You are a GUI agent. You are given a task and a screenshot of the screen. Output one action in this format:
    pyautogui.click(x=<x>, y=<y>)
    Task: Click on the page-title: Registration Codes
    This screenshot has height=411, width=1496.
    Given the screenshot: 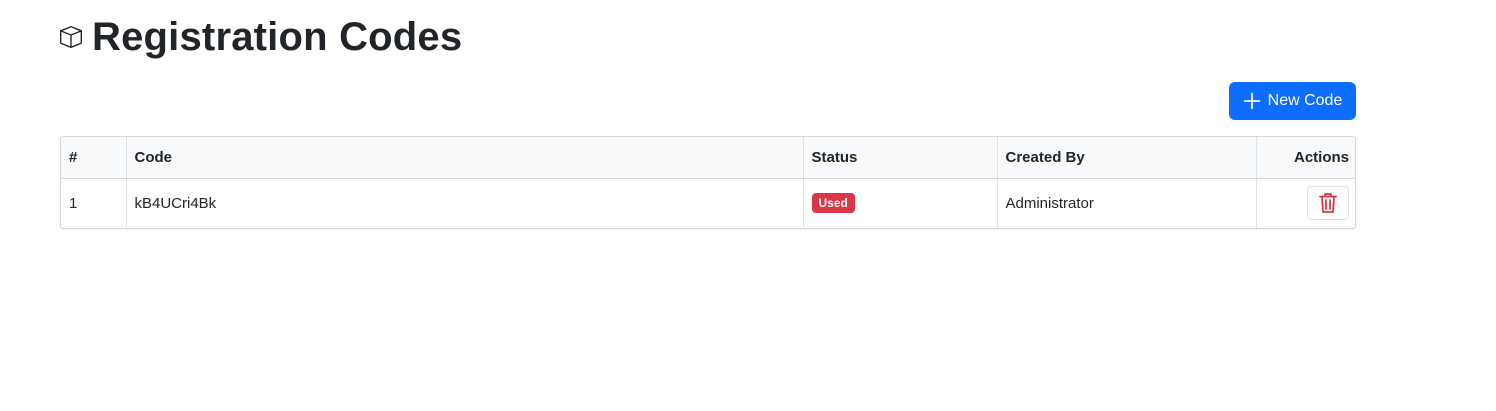 What is the action you would take?
    pyautogui.click(x=277, y=36)
    